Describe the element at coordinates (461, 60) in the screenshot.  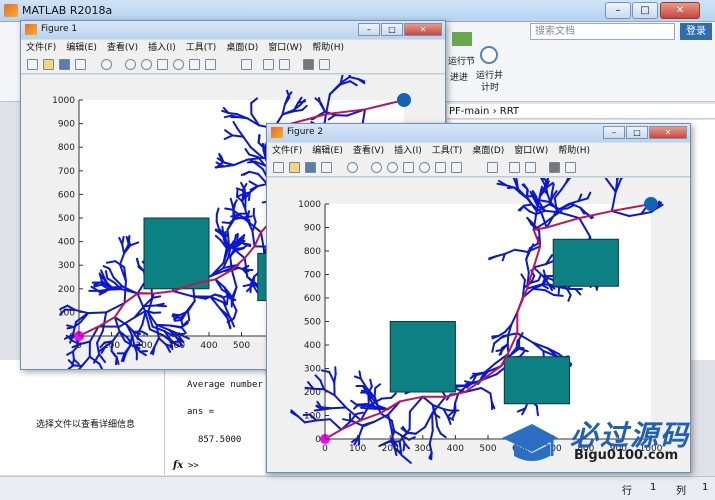
I see `run-section-label: 运行节` at that location.